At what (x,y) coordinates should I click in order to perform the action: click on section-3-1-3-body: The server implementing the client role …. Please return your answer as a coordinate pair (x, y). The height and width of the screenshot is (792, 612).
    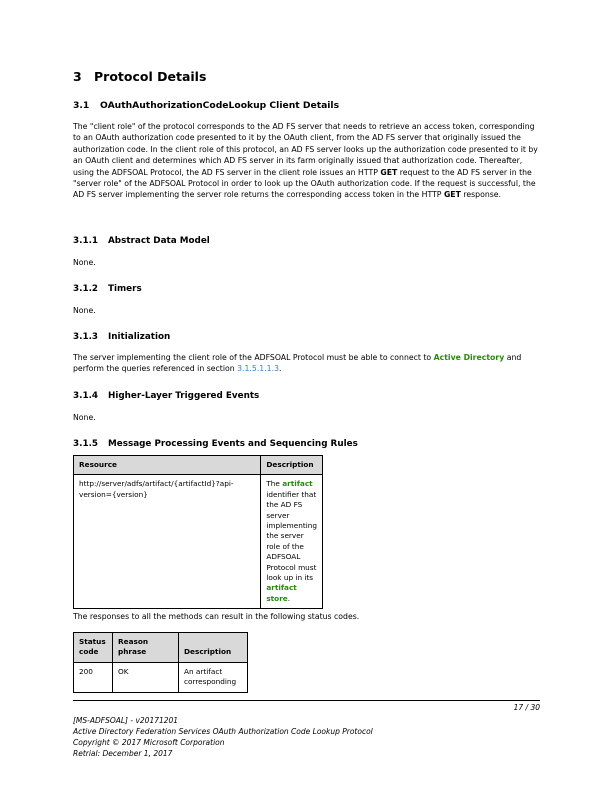
    Looking at the image, I should click on (297, 363).